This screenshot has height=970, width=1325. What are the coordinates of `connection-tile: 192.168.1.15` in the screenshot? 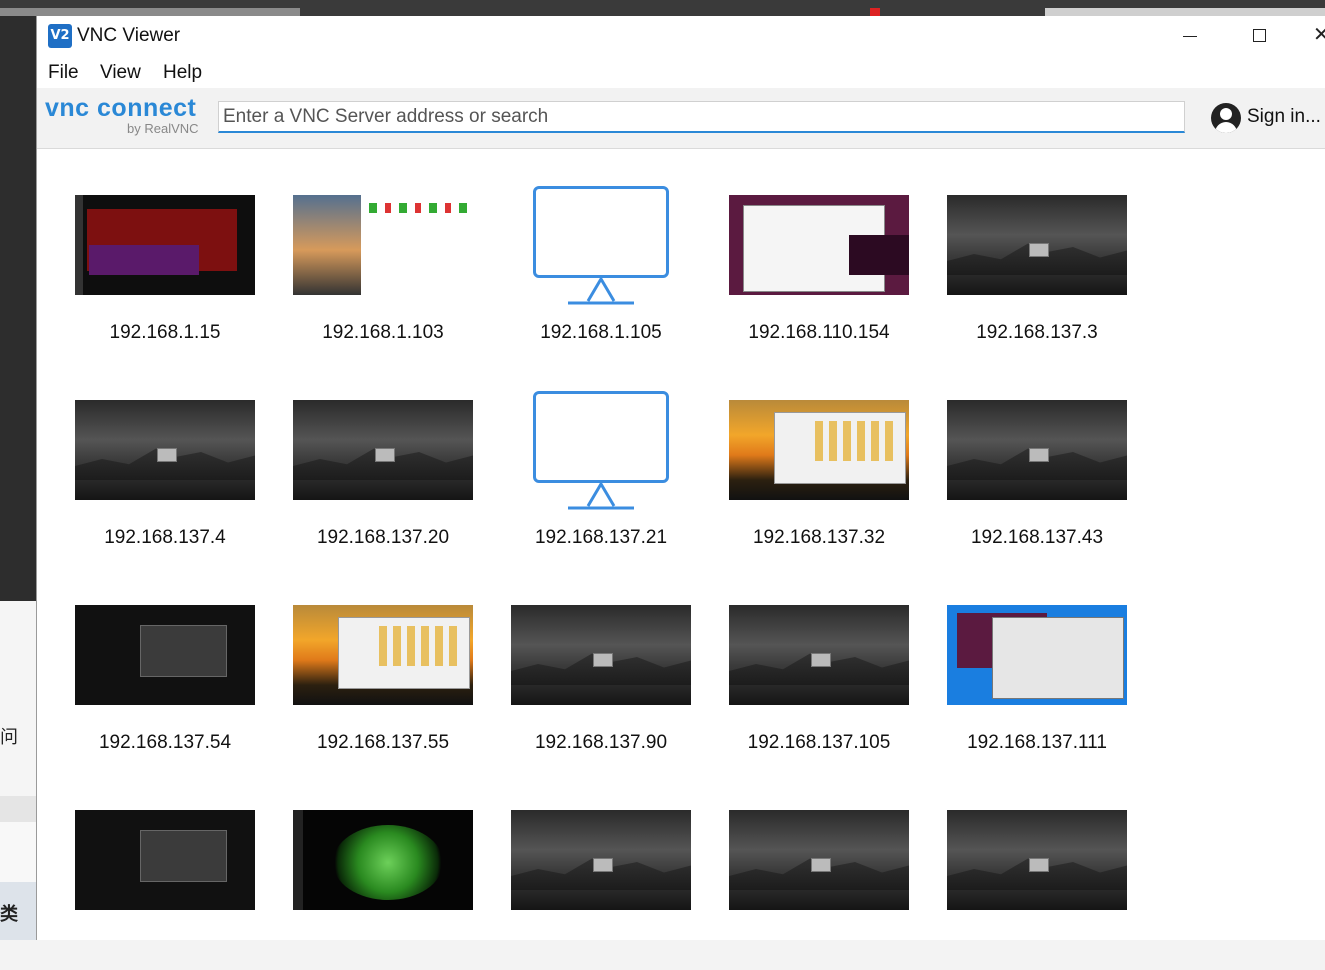 It's located at (165, 275).